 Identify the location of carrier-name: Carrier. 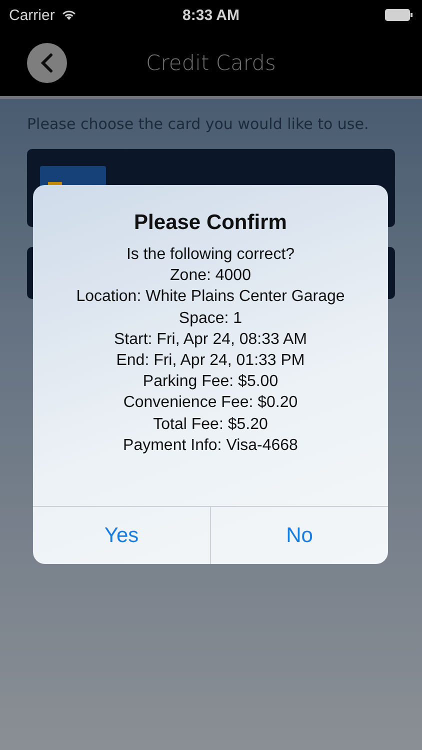
(32, 15).